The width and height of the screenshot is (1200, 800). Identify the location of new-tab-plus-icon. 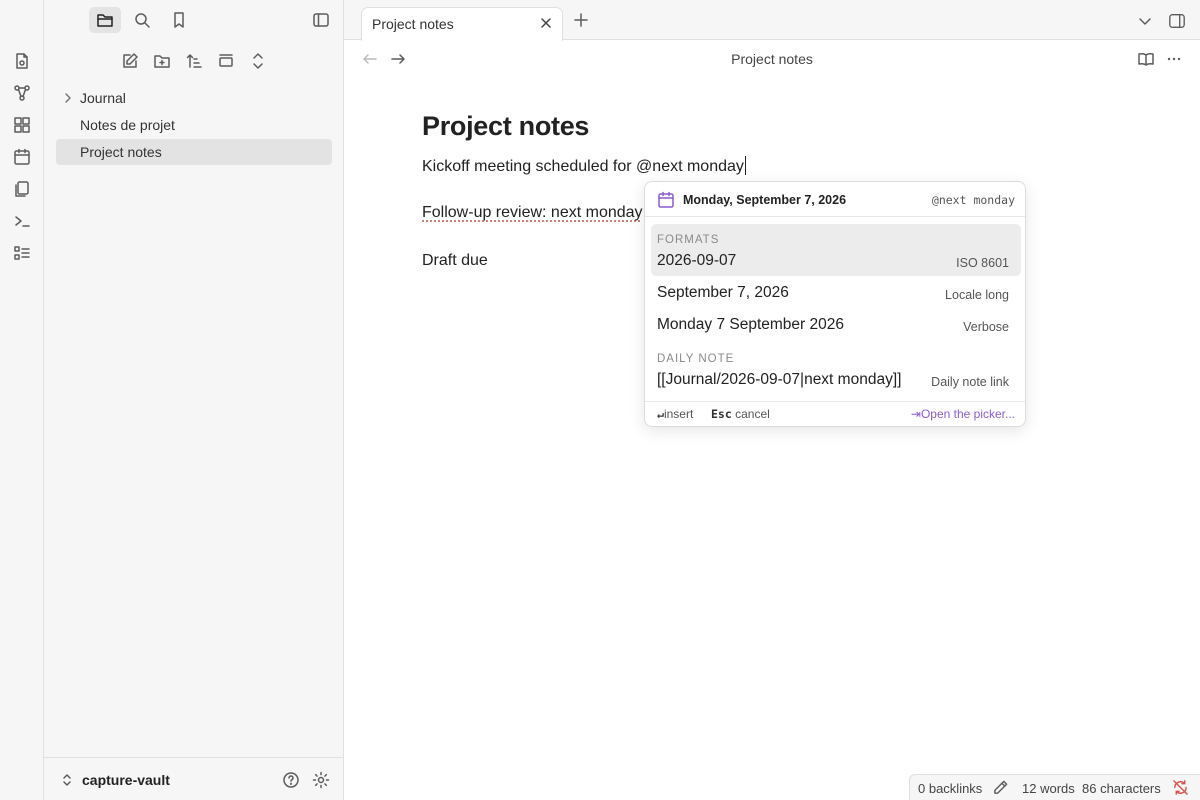
(581, 20).